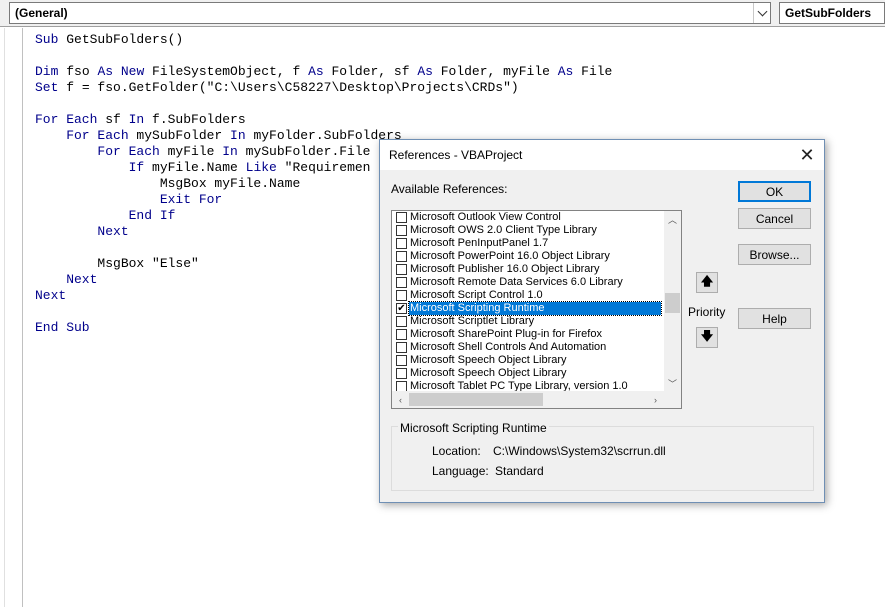 This screenshot has width=885, height=607. Describe the element at coordinates (308, 151) in the screenshot. I see `code-text: mySubFolder.File` at that location.